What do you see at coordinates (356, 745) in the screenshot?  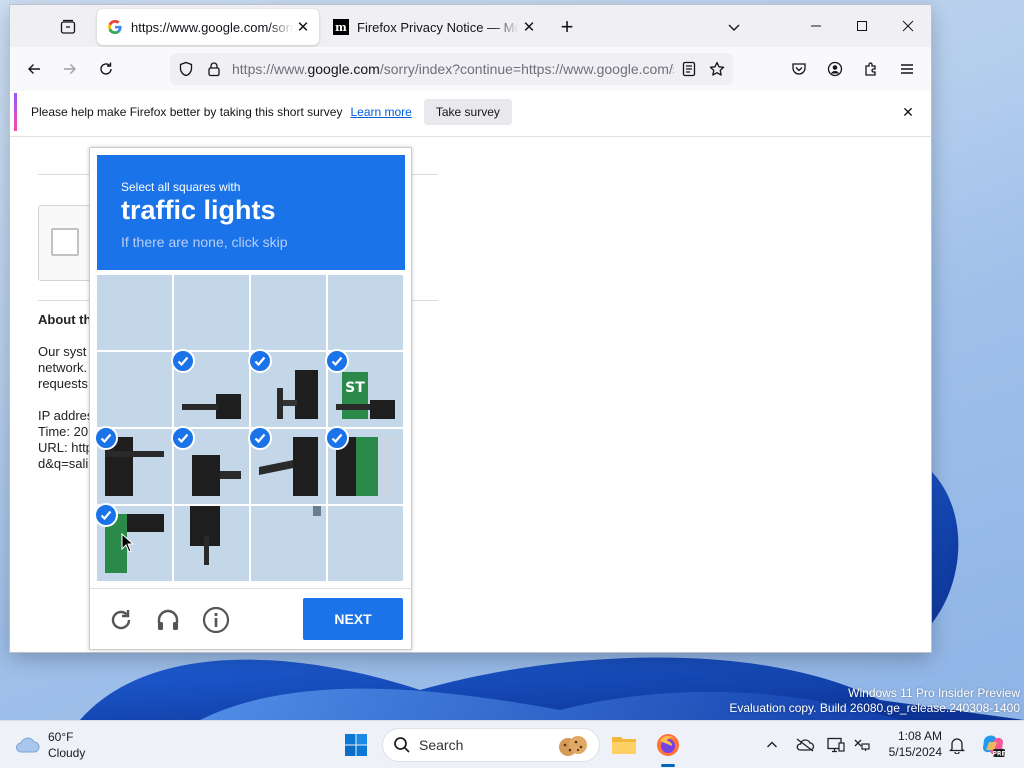 I see `start-windows-icon` at bounding box center [356, 745].